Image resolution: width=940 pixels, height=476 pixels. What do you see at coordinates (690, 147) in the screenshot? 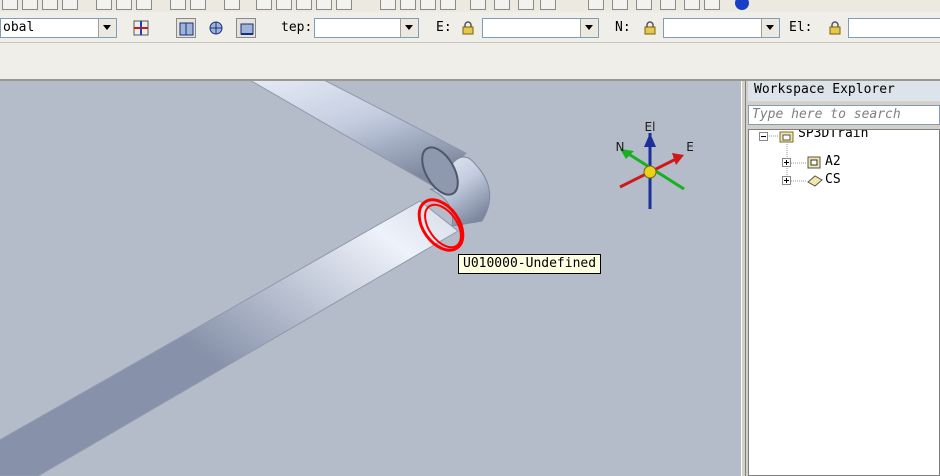
I see `east-axis-label: E` at bounding box center [690, 147].